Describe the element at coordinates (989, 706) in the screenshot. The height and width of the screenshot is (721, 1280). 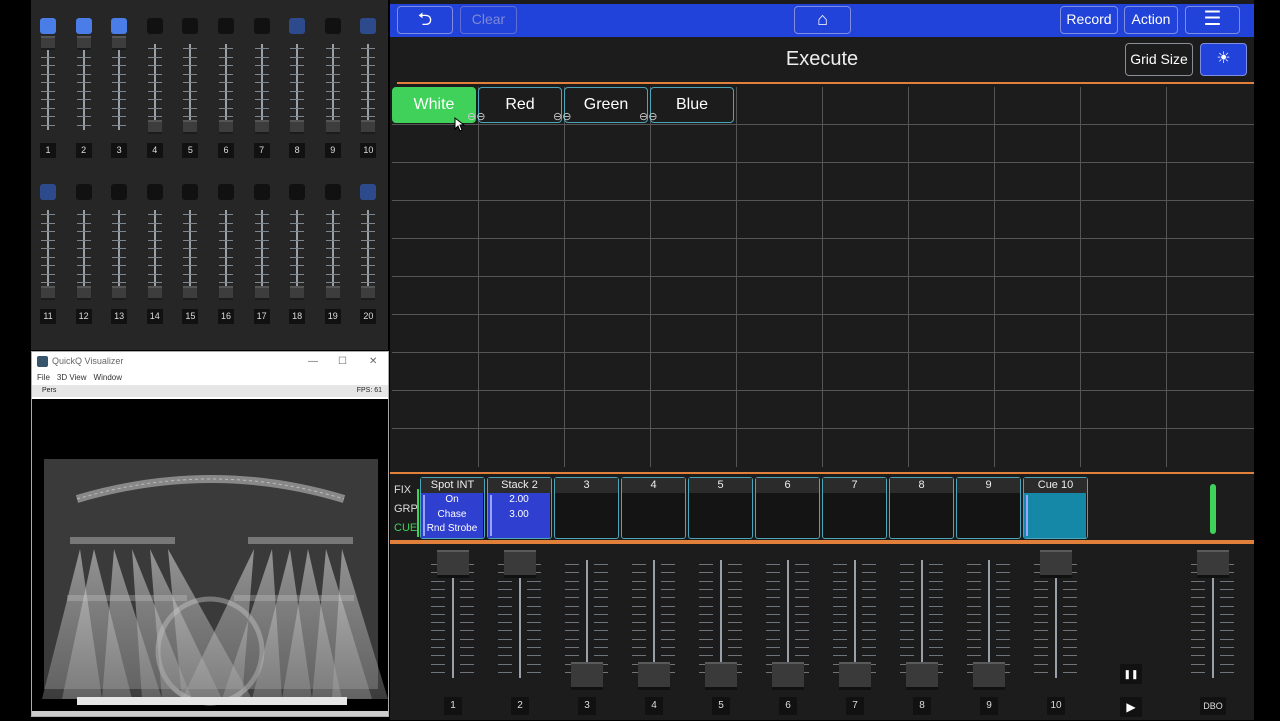
I see `fader-number: 9` at that location.